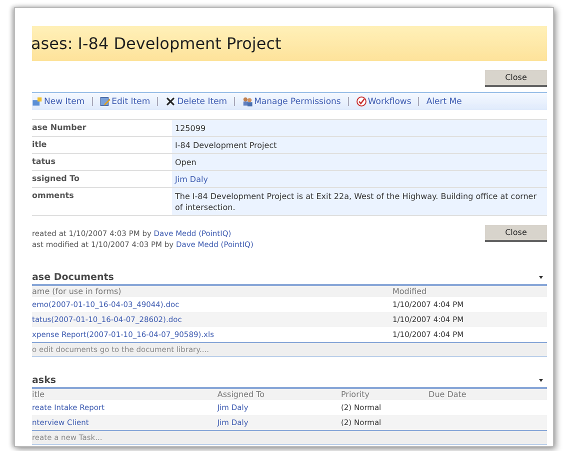 This screenshot has width=567, height=451. What do you see at coordinates (384, 101) in the screenshot?
I see `toolbar-link: Workflows` at bounding box center [384, 101].